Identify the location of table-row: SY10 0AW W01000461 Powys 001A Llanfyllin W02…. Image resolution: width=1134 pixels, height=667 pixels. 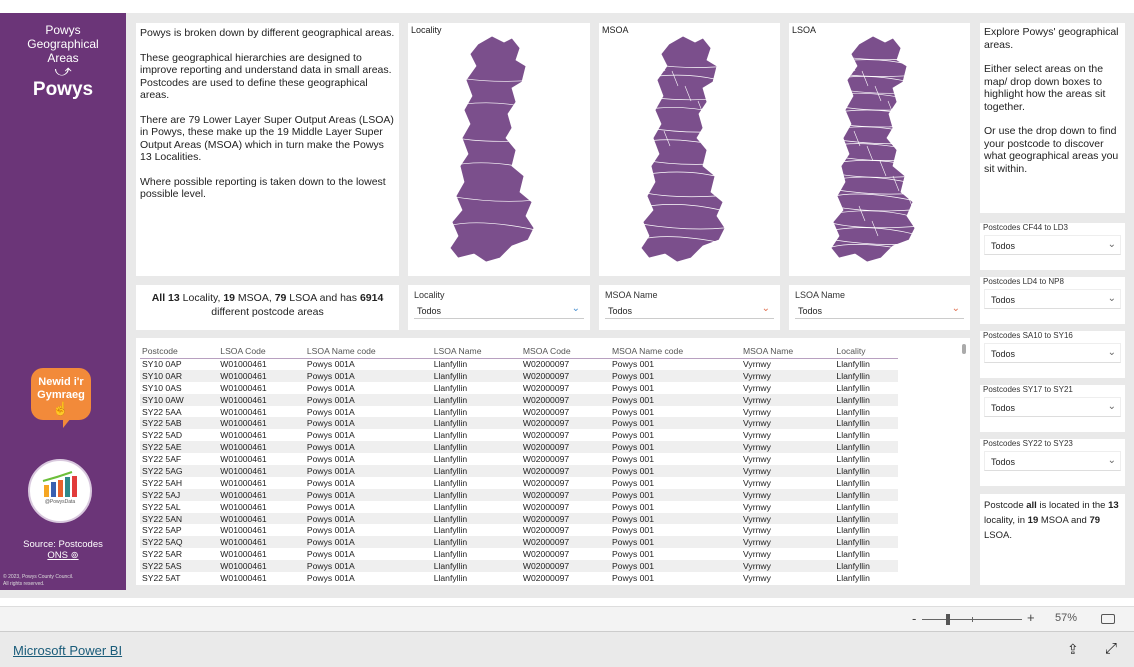
(519, 399).